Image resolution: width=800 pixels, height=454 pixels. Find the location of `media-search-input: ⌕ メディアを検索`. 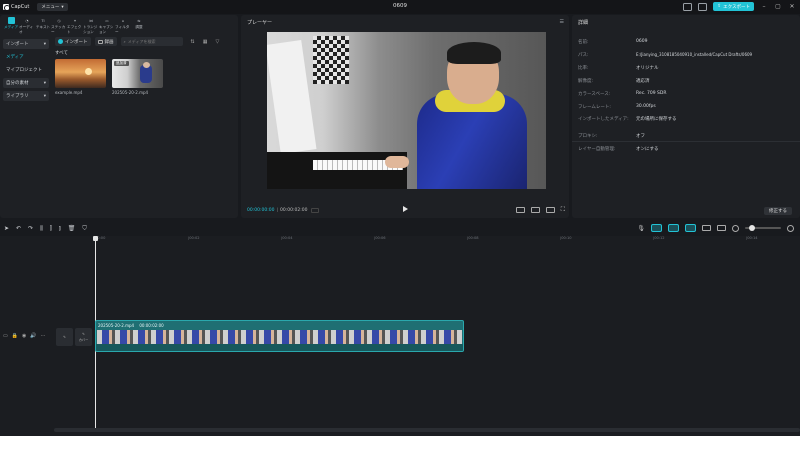

media-search-input: ⌕ メディアを検索 is located at coordinates (151, 41).